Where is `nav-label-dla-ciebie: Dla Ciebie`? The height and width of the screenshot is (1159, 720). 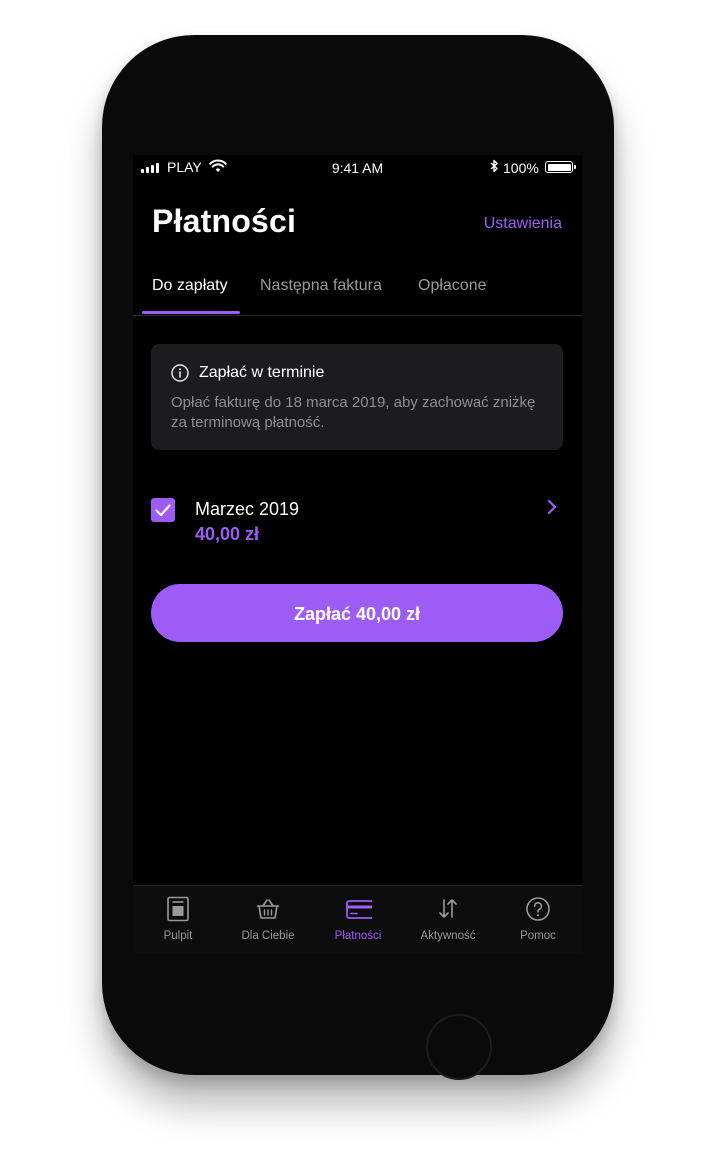
nav-label-dla-ciebie: Dla Ciebie is located at coordinates (268, 936).